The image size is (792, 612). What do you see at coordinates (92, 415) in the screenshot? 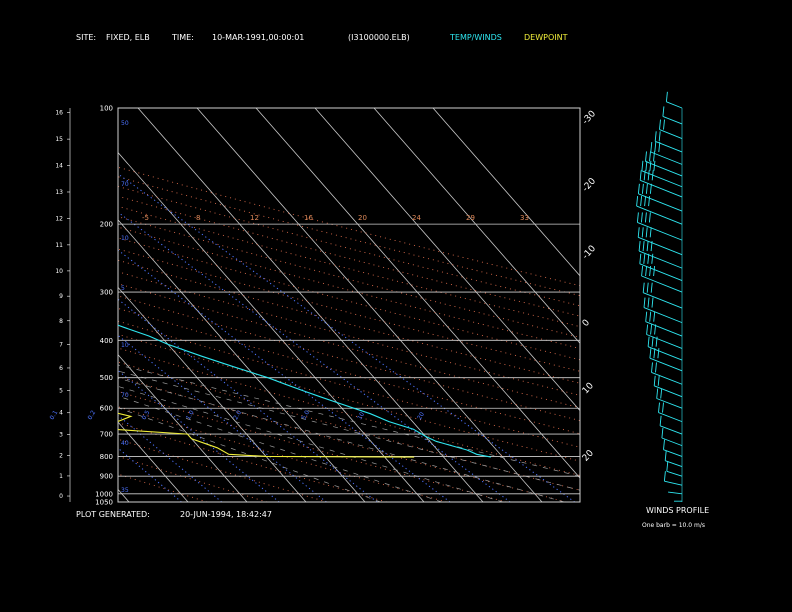
I see `mixing-ratio-label: 0.2` at bounding box center [92, 415].